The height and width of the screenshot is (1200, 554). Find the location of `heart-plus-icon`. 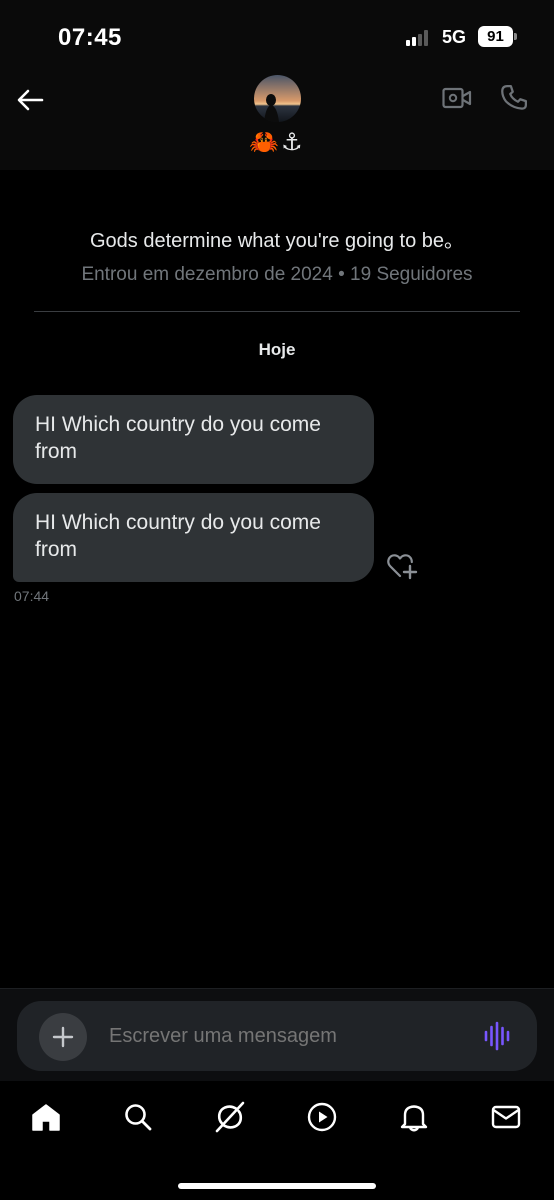

heart-plus-icon is located at coordinates (402, 567).